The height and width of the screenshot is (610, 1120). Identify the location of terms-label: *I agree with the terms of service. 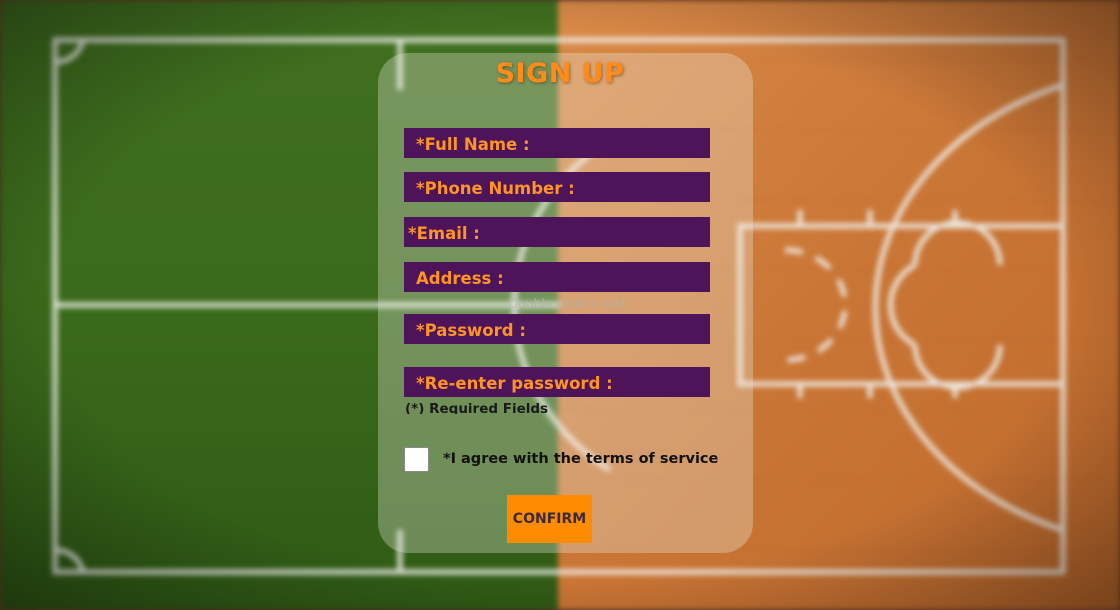
(581, 459).